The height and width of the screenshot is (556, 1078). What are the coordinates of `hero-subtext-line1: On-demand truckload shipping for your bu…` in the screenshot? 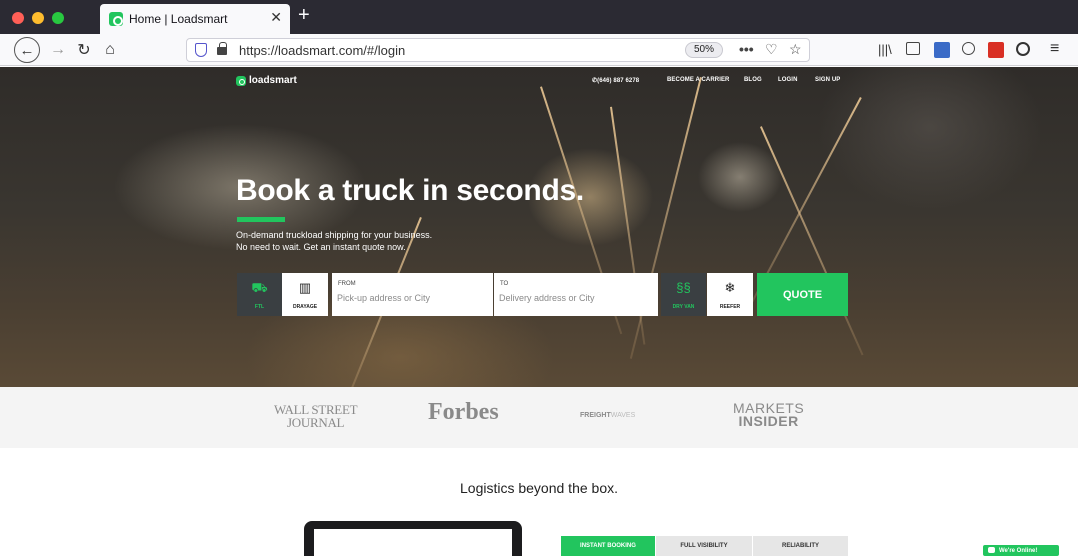 It's located at (334, 235).